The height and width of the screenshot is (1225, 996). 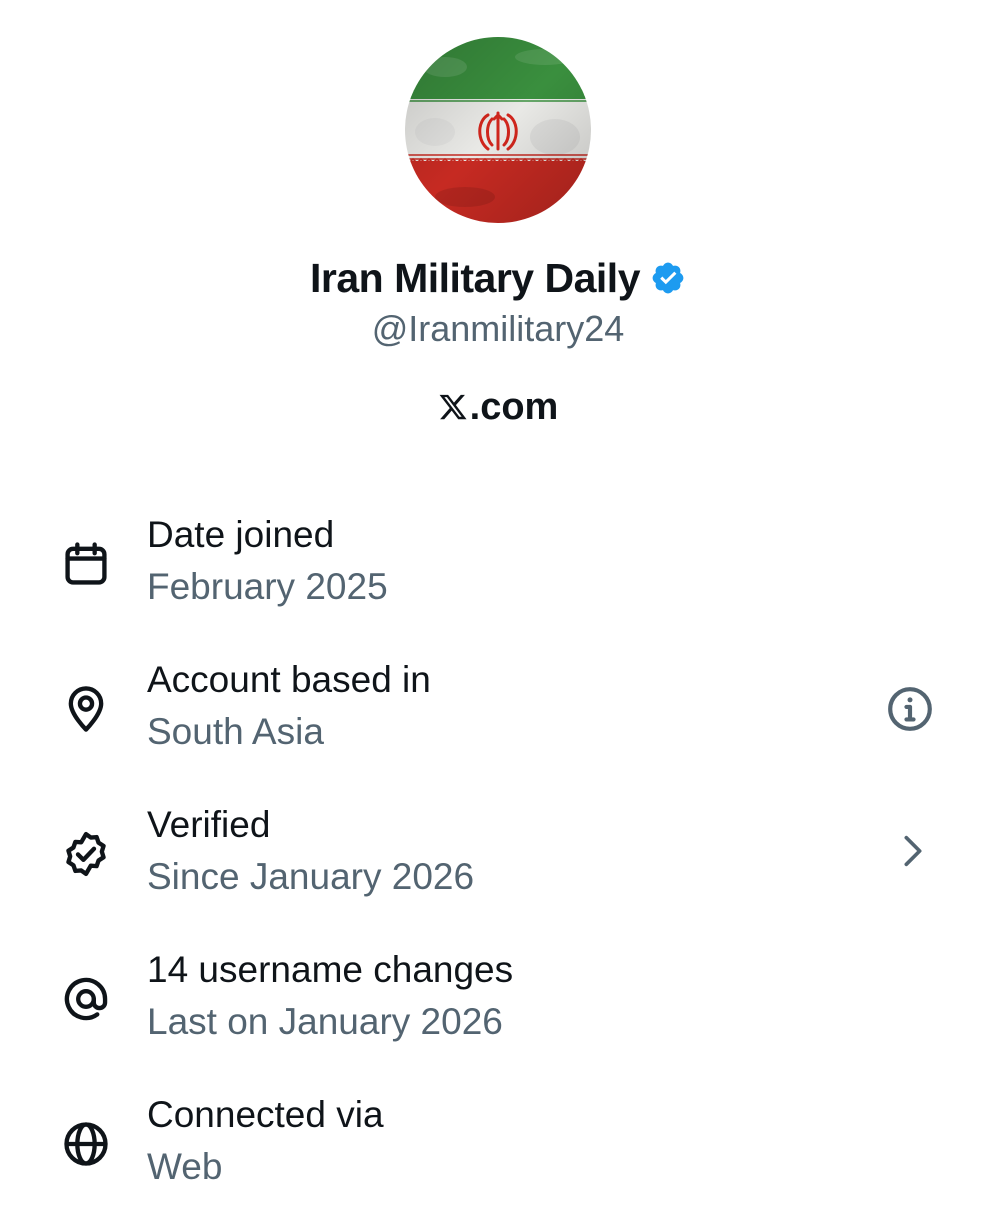 What do you see at coordinates (514, 406) in the screenshot?
I see `site-domain: .com` at bounding box center [514, 406].